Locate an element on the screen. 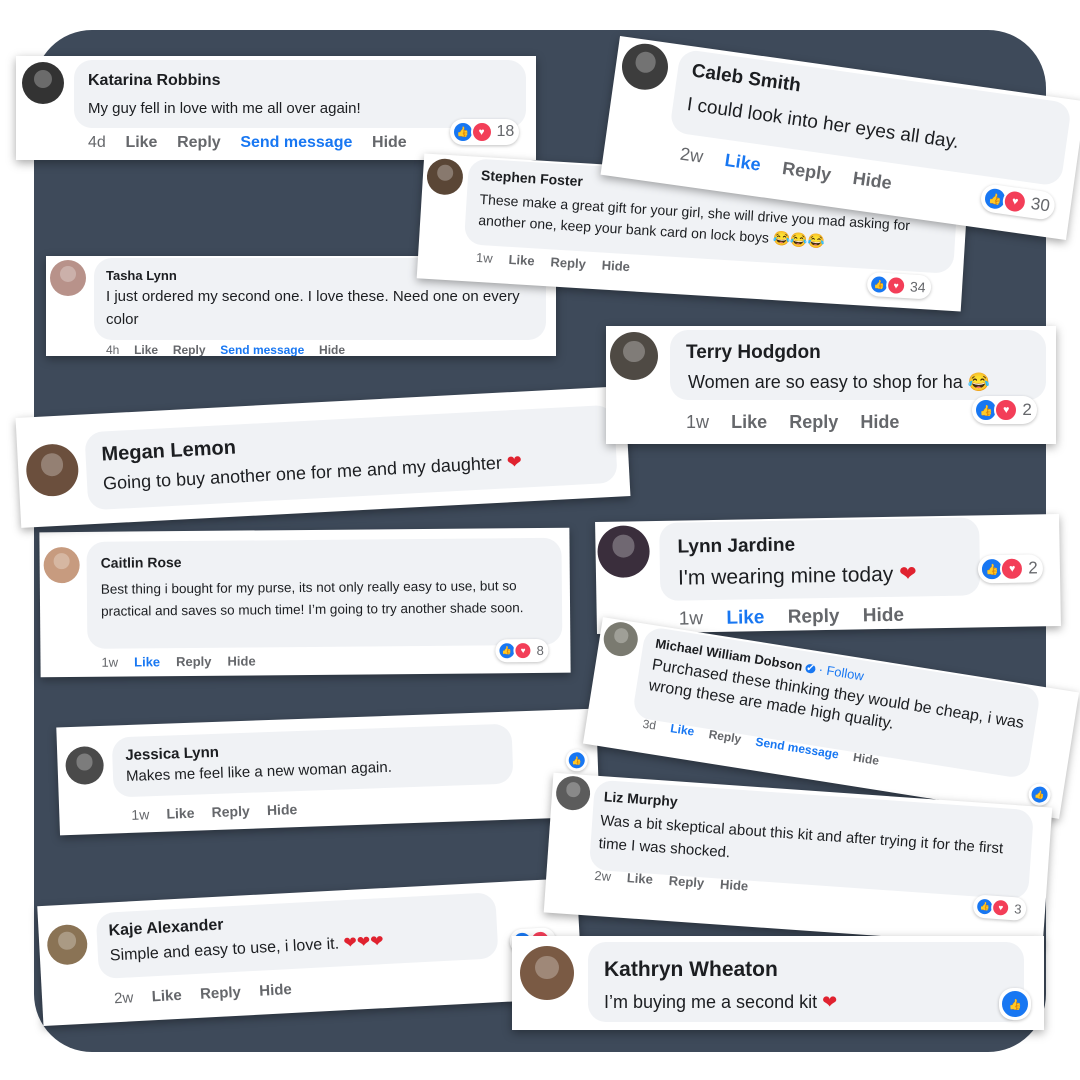  reaction-summary: 👍 ♥ 3 is located at coordinates (1000, 908).